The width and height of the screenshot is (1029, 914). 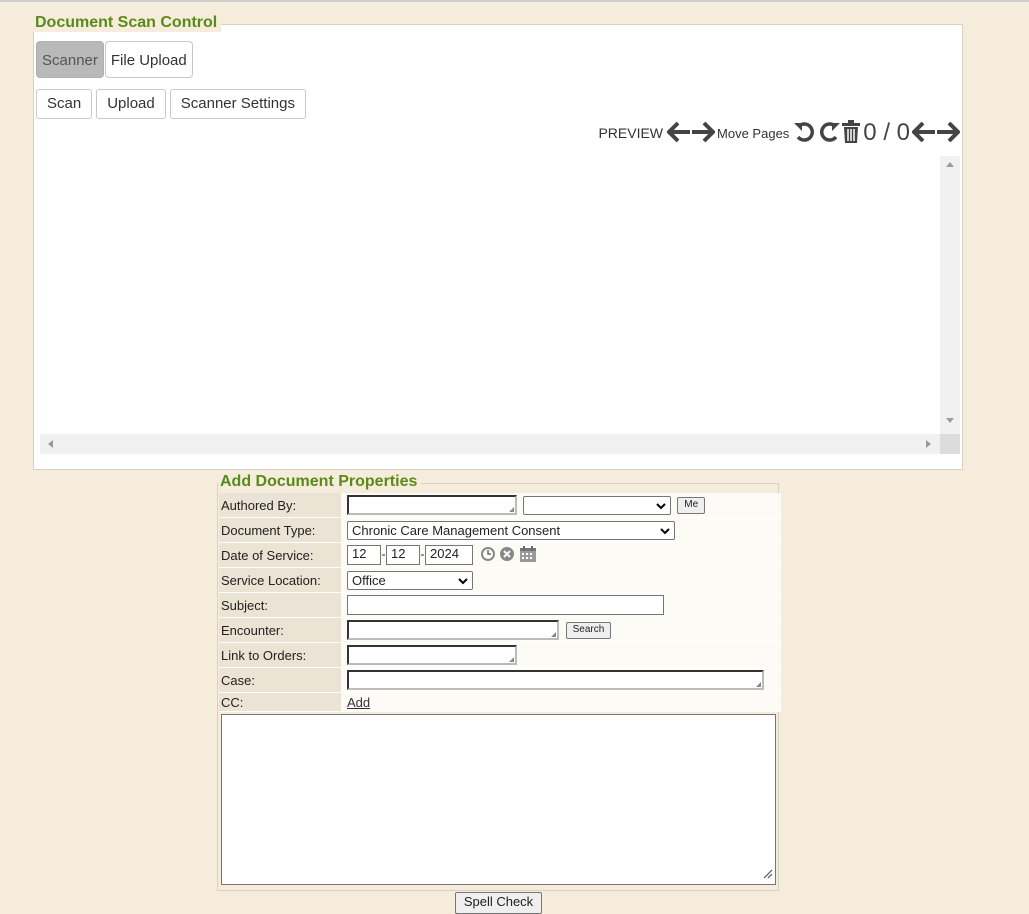 I want to click on row-case: Case:, so click(x=500, y=680).